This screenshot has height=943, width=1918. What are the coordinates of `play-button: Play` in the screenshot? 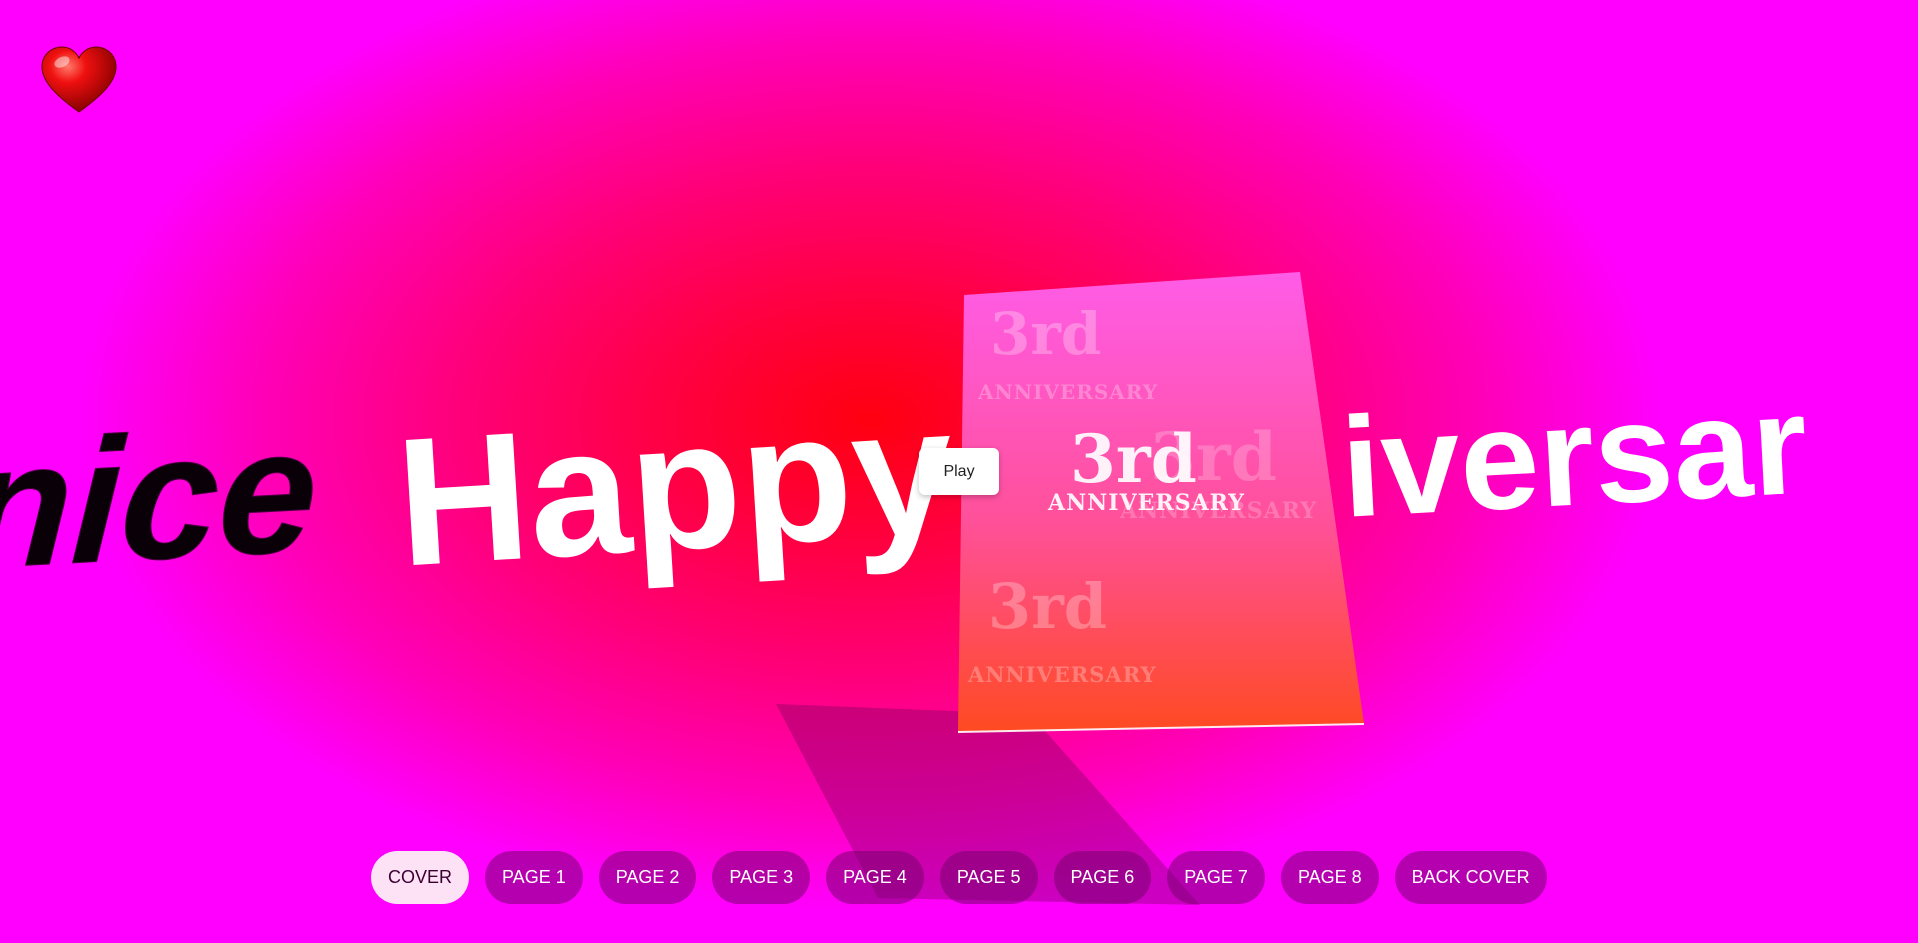 It's located at (959, 471).